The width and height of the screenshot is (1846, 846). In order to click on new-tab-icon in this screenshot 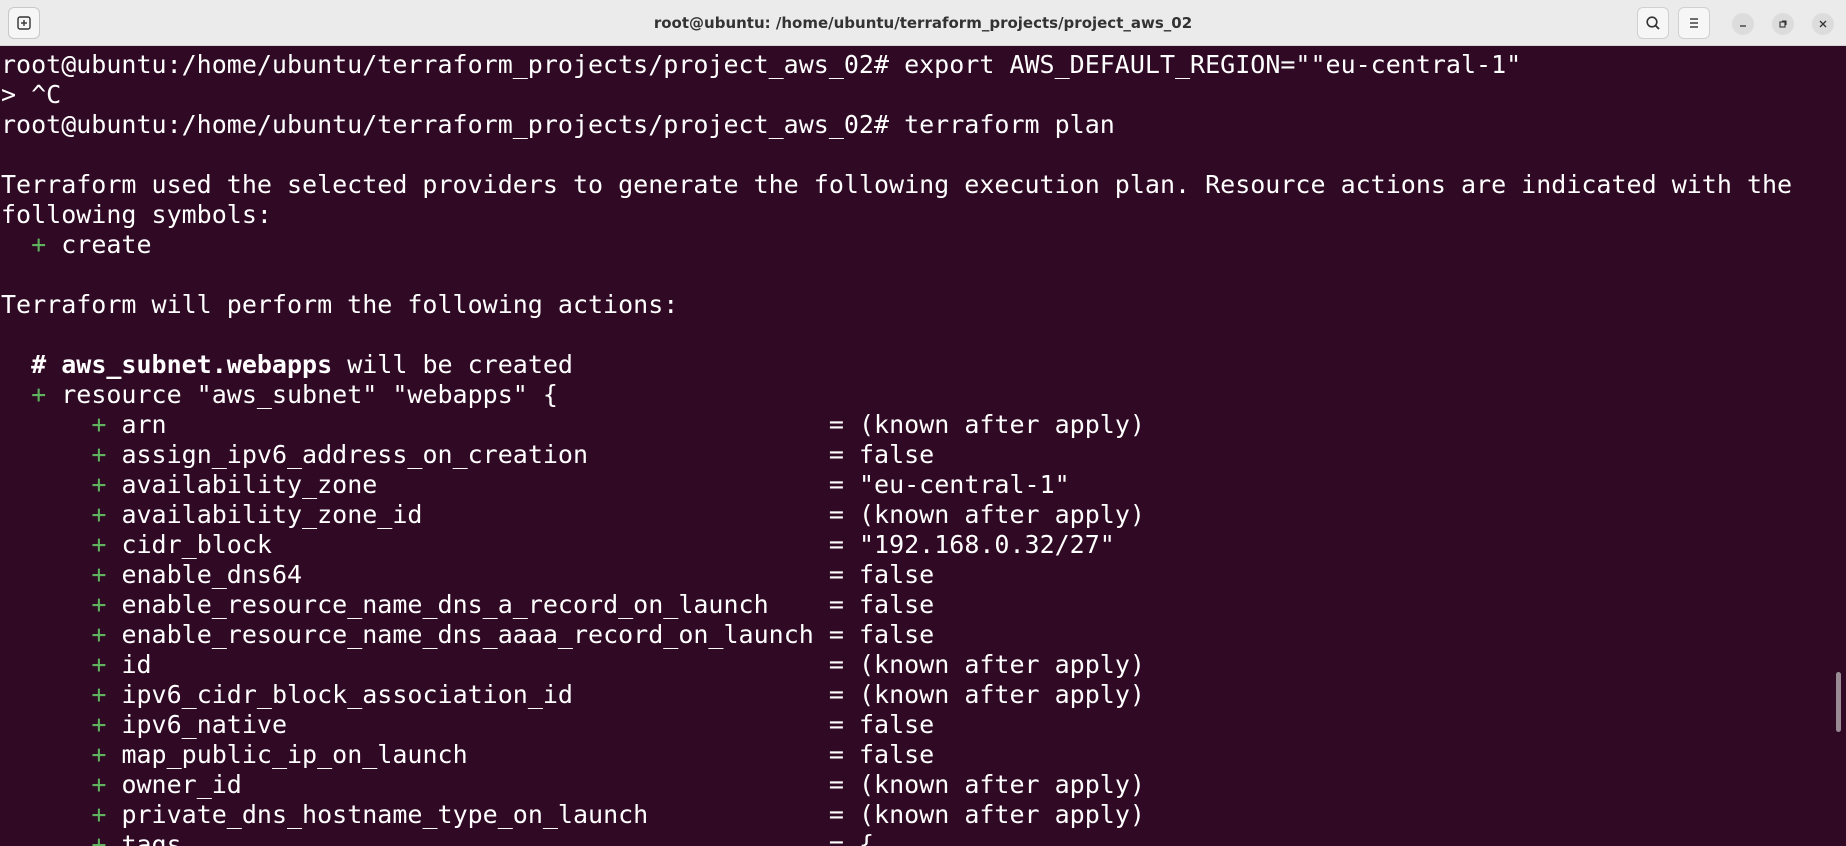, I will do `click(24, 23)`.